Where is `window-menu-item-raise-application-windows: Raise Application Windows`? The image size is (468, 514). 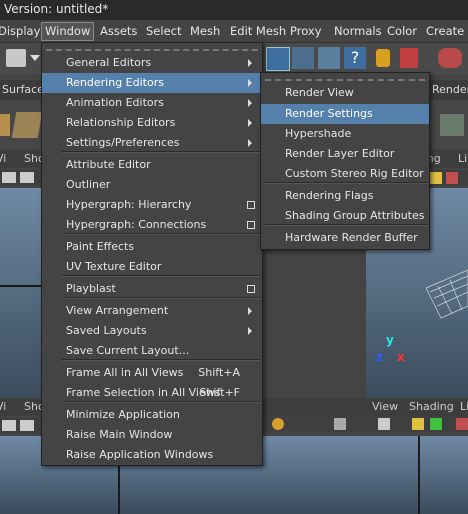 window-menu-item-raise-application-windows: Raise Application Windows is located at coordinates (152, 455).